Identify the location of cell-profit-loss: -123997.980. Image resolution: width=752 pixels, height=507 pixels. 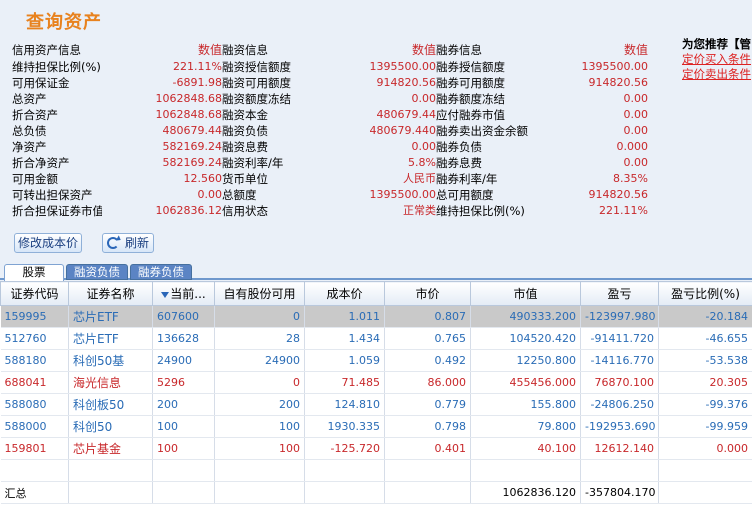
(619, 316).